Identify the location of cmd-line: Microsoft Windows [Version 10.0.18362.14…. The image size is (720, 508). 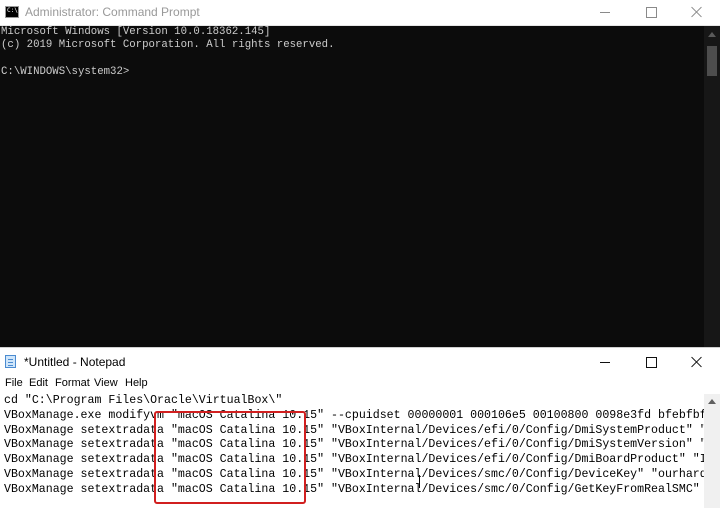
(136, 32).